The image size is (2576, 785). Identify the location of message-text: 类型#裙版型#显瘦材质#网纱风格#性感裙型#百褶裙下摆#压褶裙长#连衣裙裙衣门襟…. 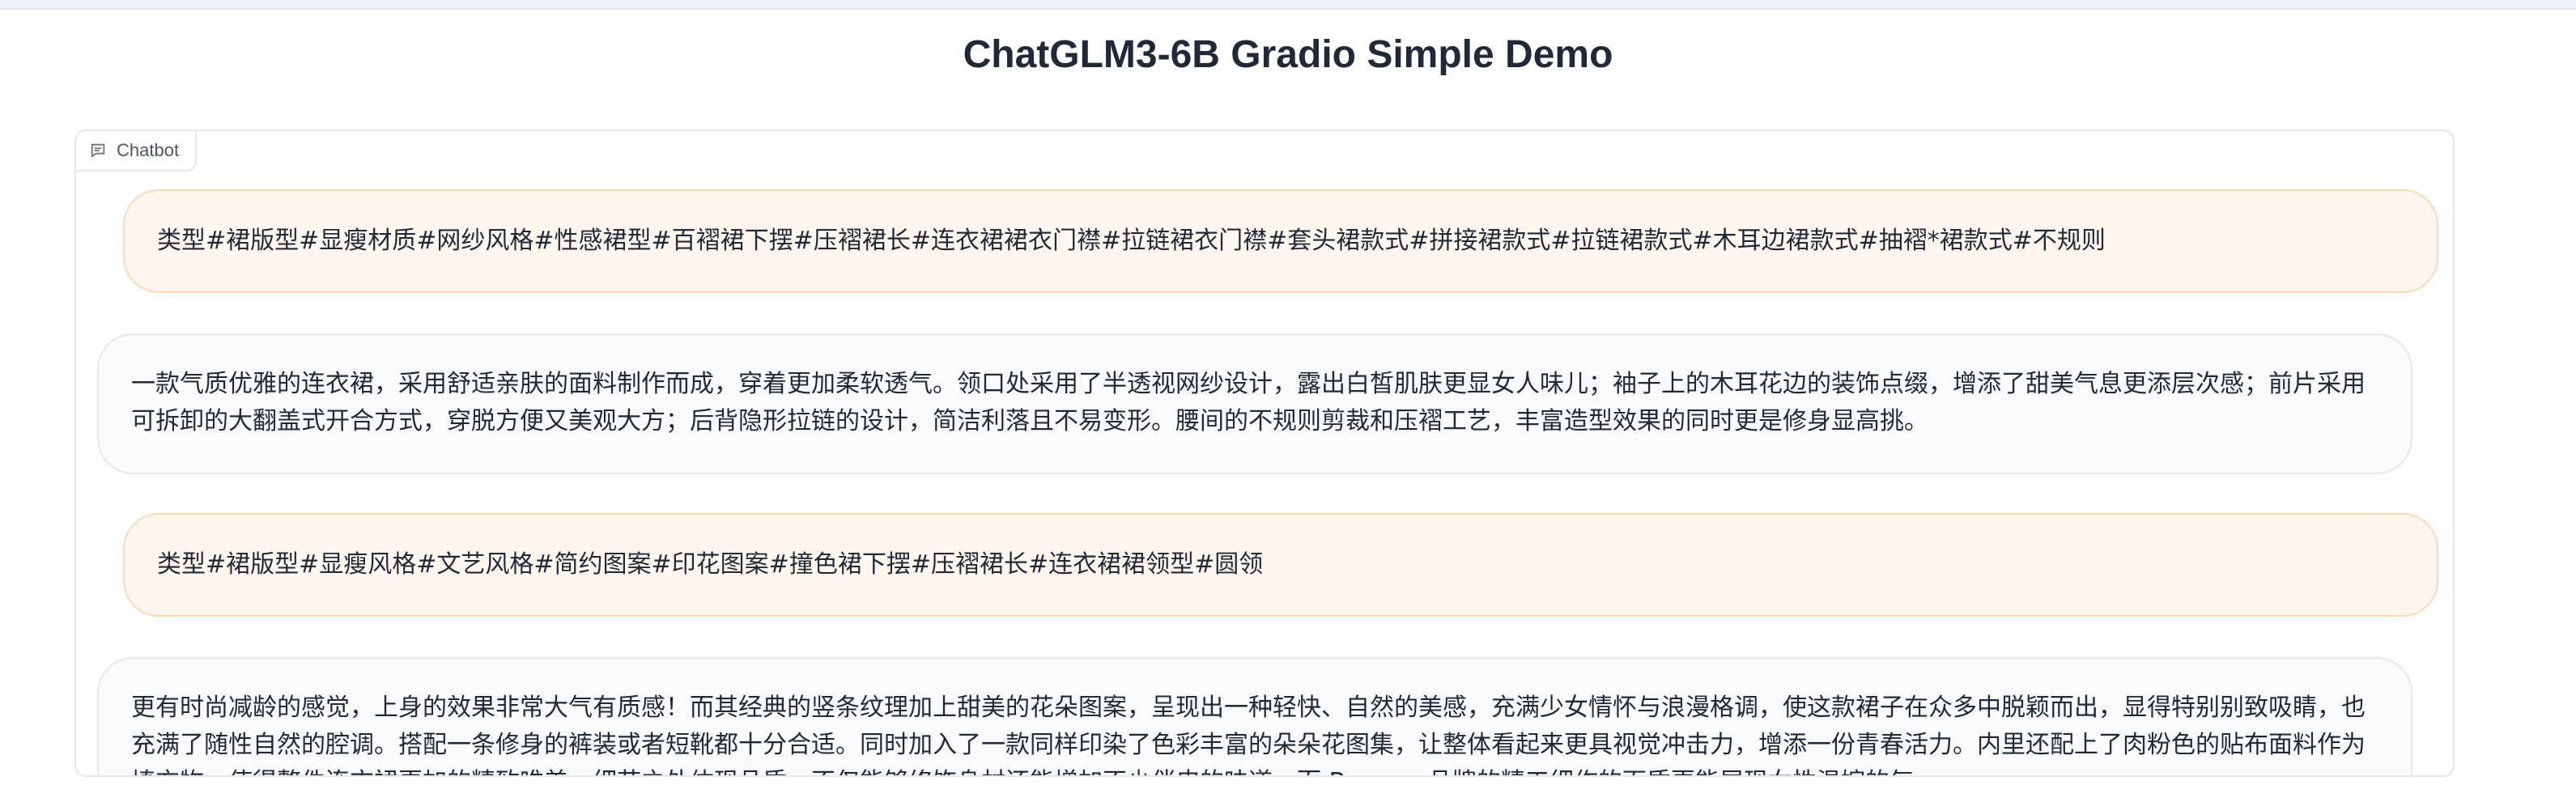
(1131, 241).